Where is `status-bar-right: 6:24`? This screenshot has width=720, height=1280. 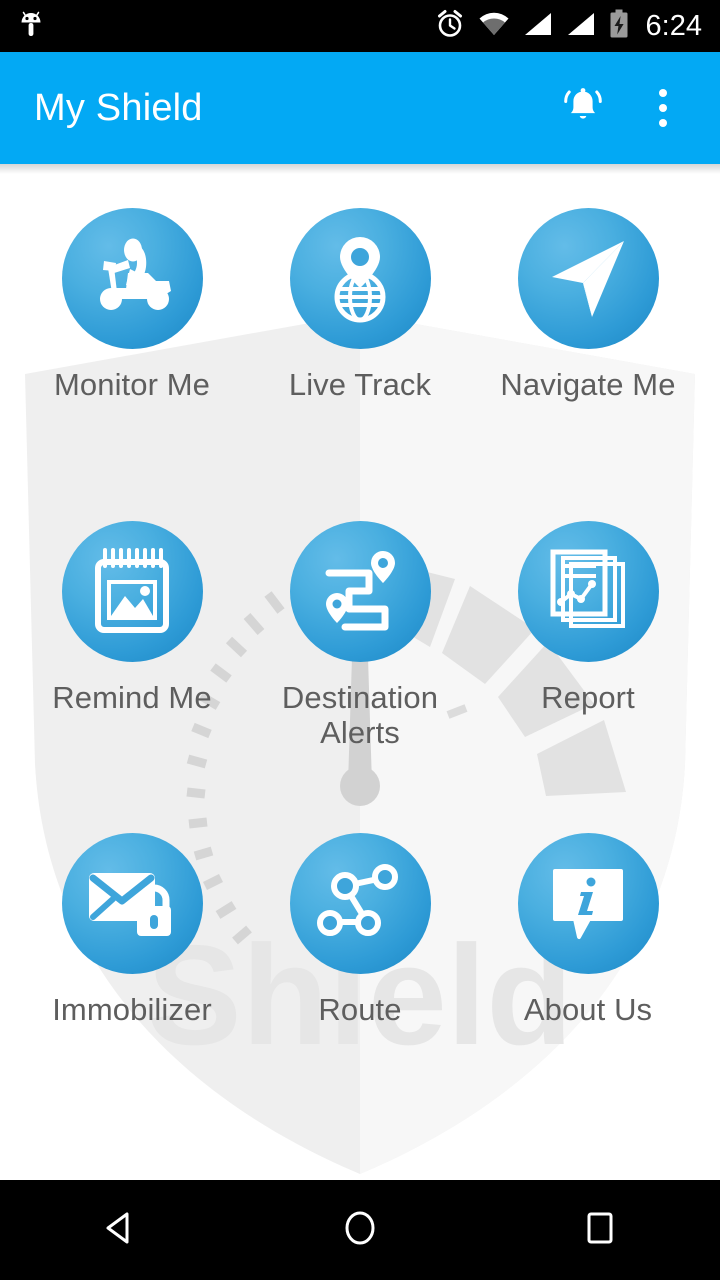 status-bar-right: 6:24 is located at coordinates (568, 26).